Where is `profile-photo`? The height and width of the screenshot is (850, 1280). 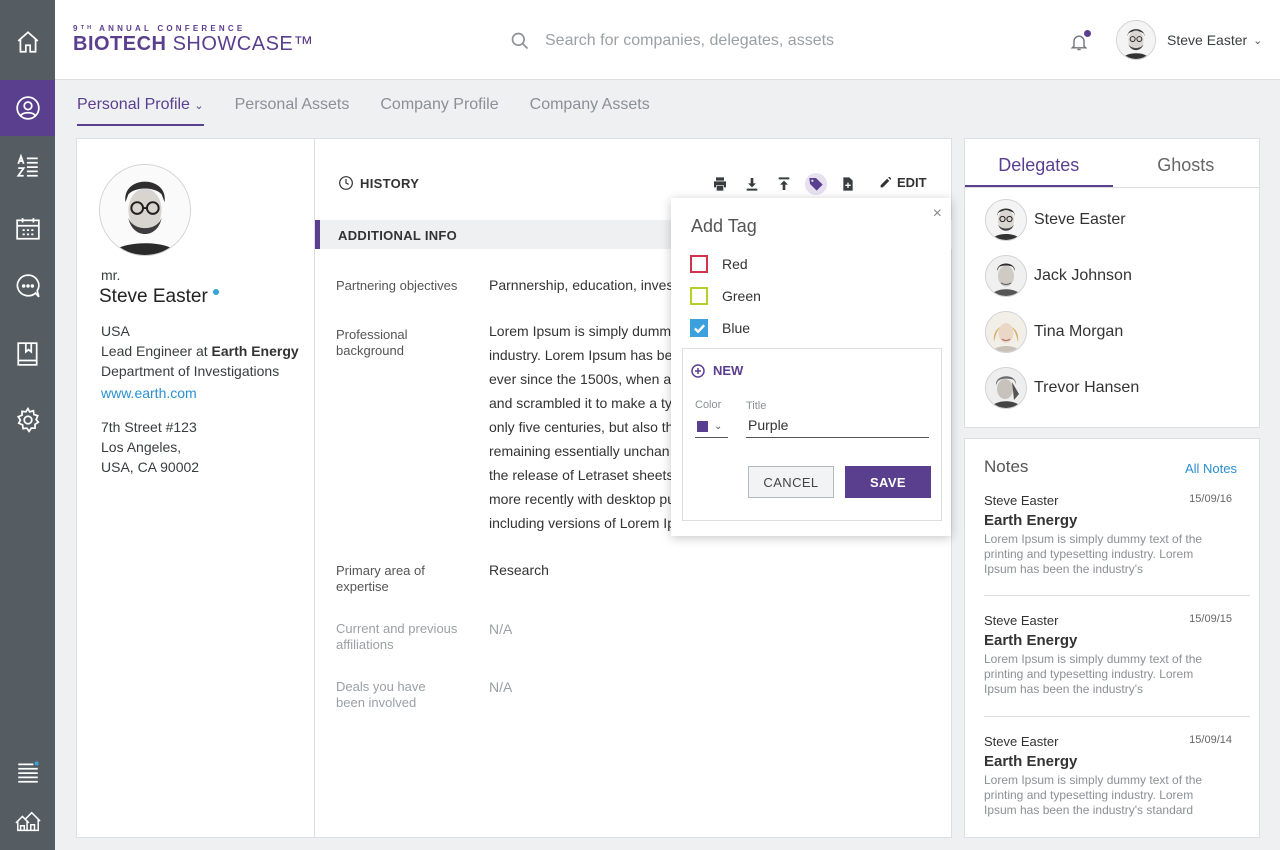 profile-photo is located at coordinates (145, 210).